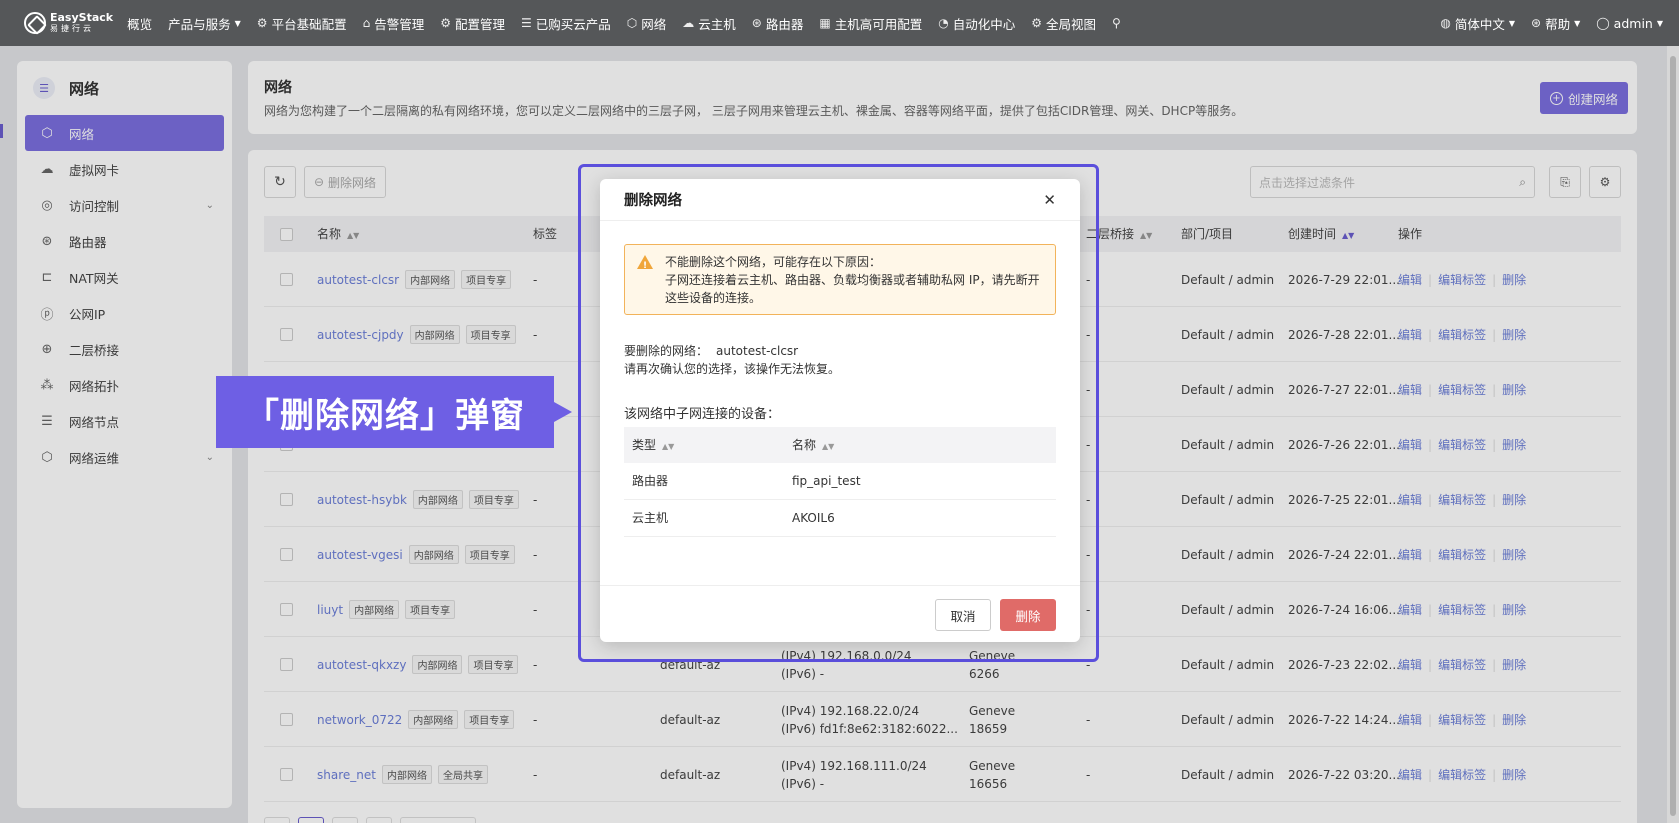 The width and height of the screenshot is (1679, 823). Describe the element at coordinates (35, 23) in the screenshot. I see `logo-icon` at that location.